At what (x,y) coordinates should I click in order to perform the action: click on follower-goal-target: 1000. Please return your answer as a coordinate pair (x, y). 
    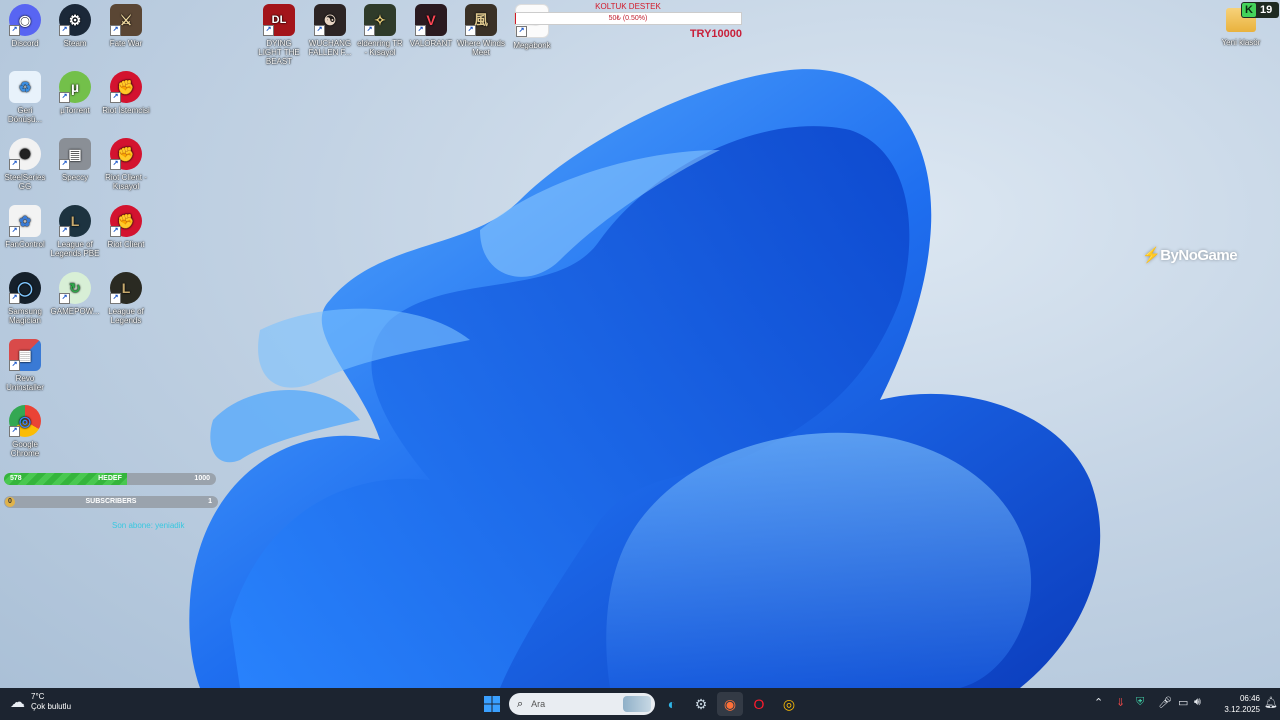
    Looking at the image, I should click on (202, 478).